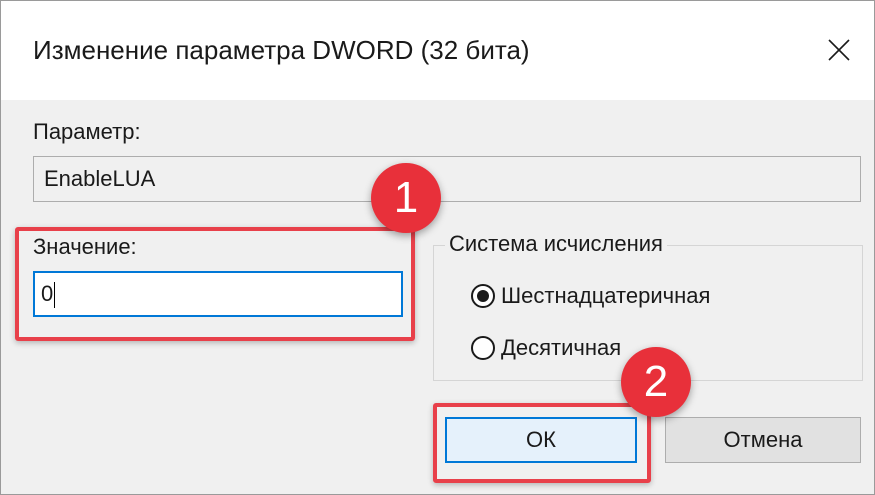 The width and height of the screenshot is (875, 495). Describe the element at coordinates (763, 440) in the screenshot. I see `cancel-button: Отмена` at that location.